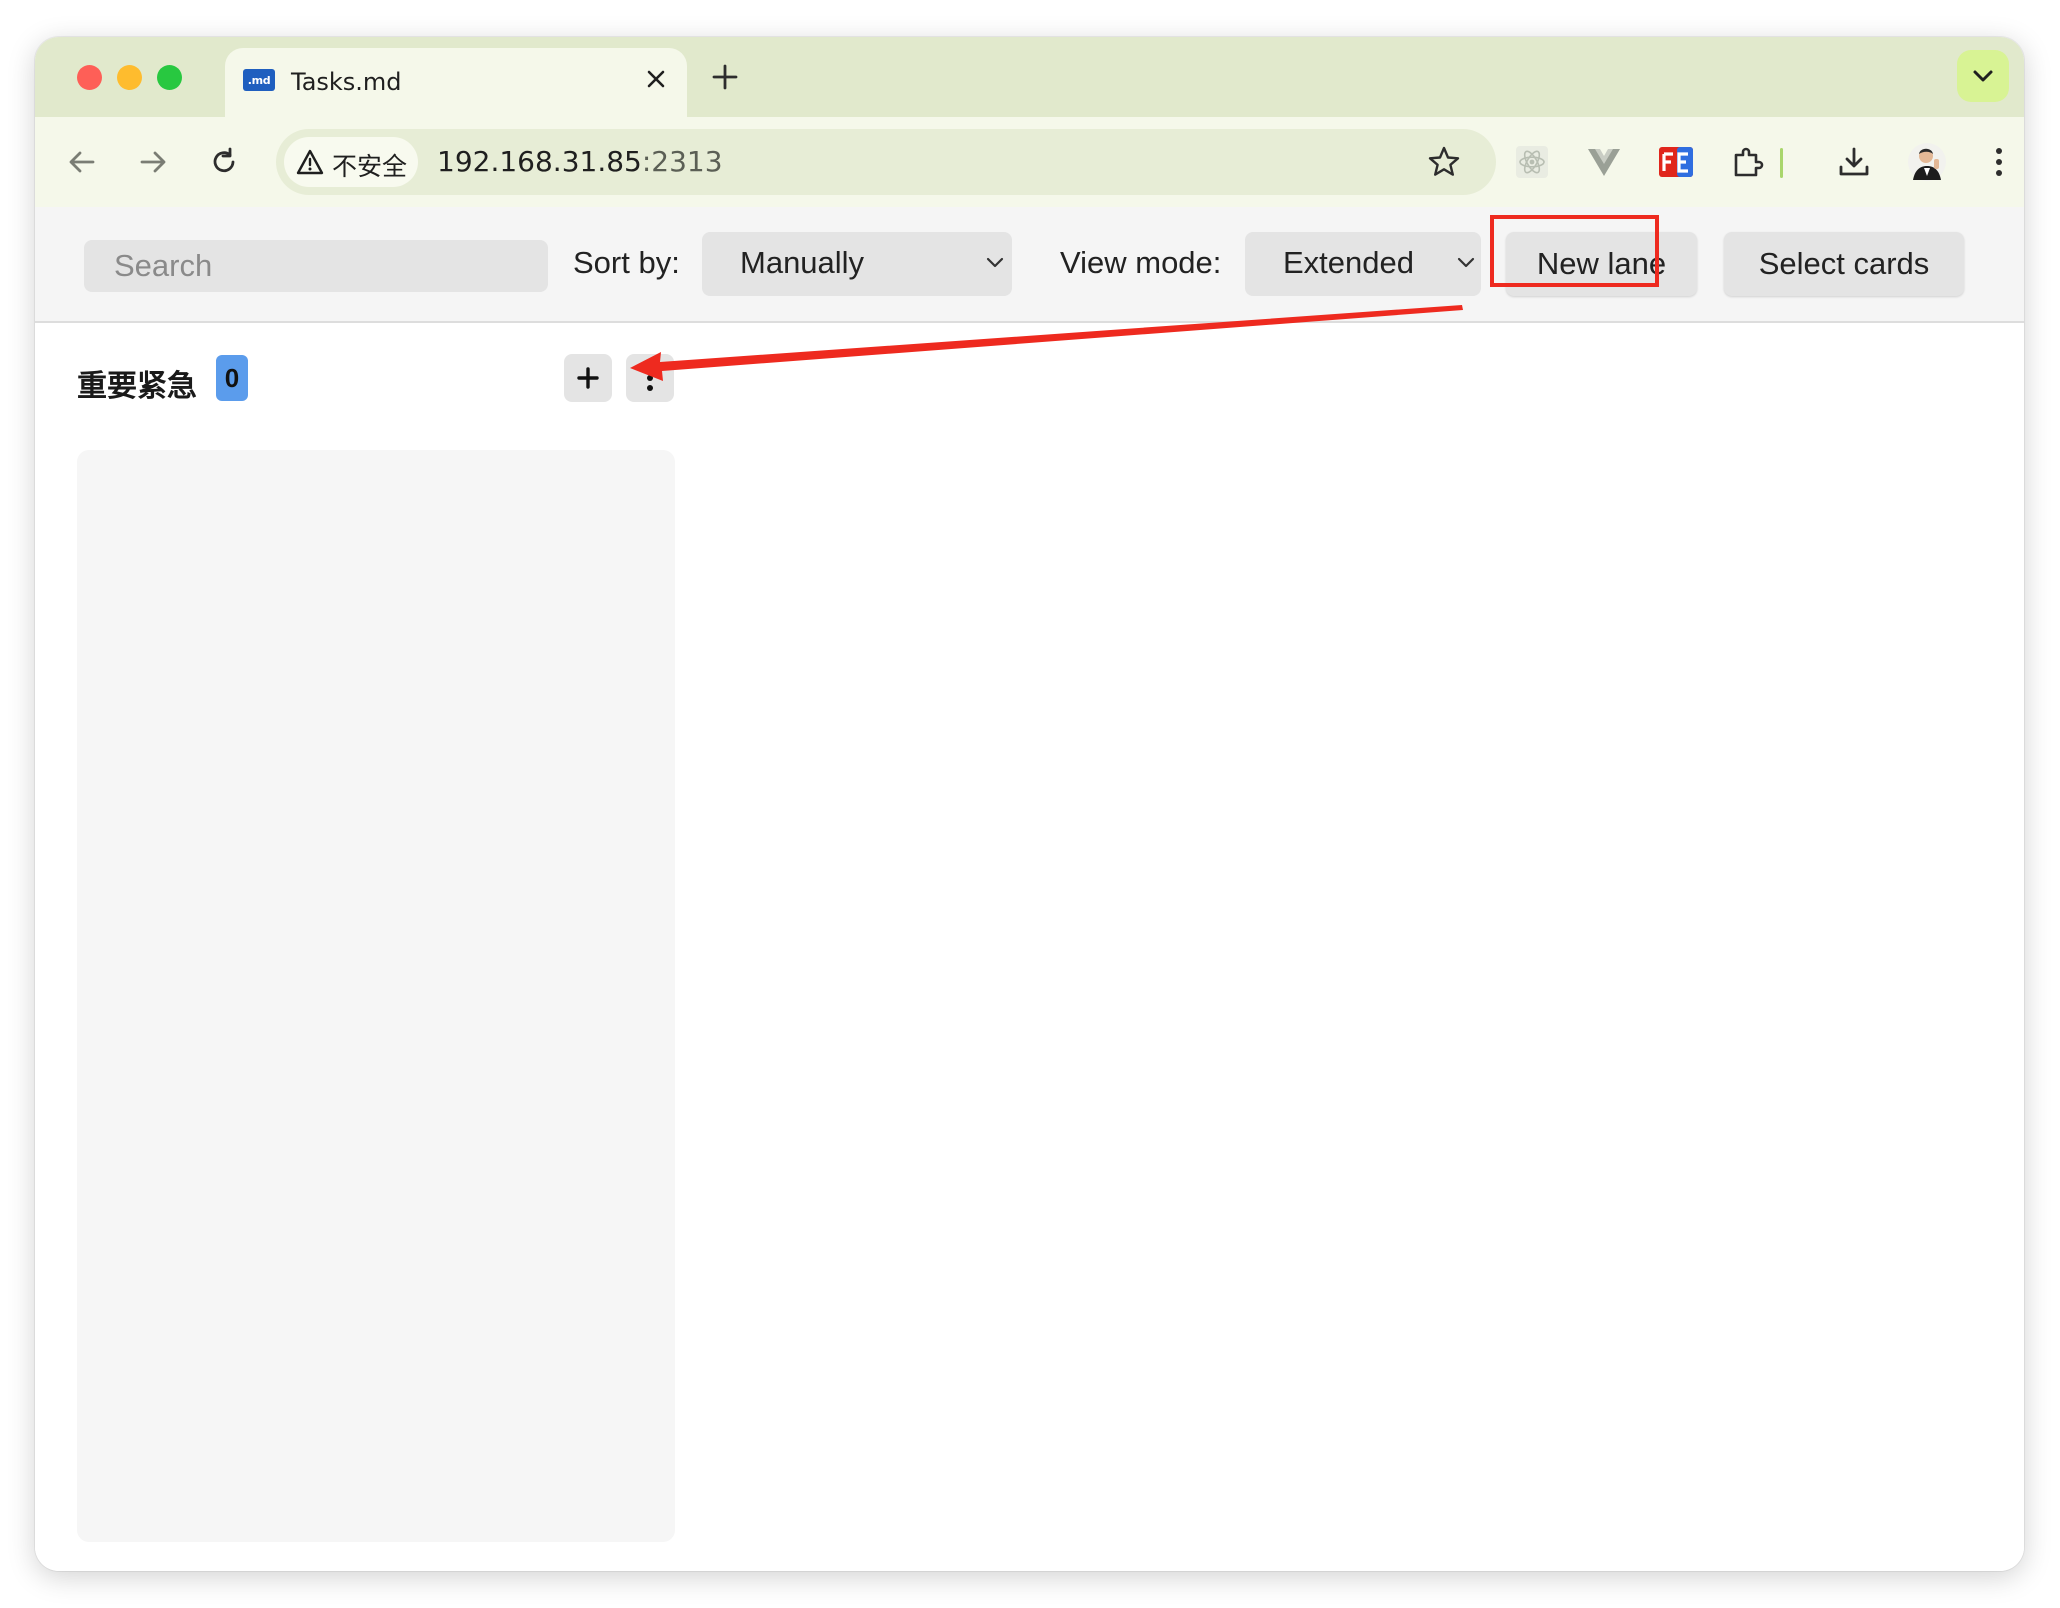 The image size is (2060, 1608). I want to click on lane-card-count-badge: 0, so click(232, 378).